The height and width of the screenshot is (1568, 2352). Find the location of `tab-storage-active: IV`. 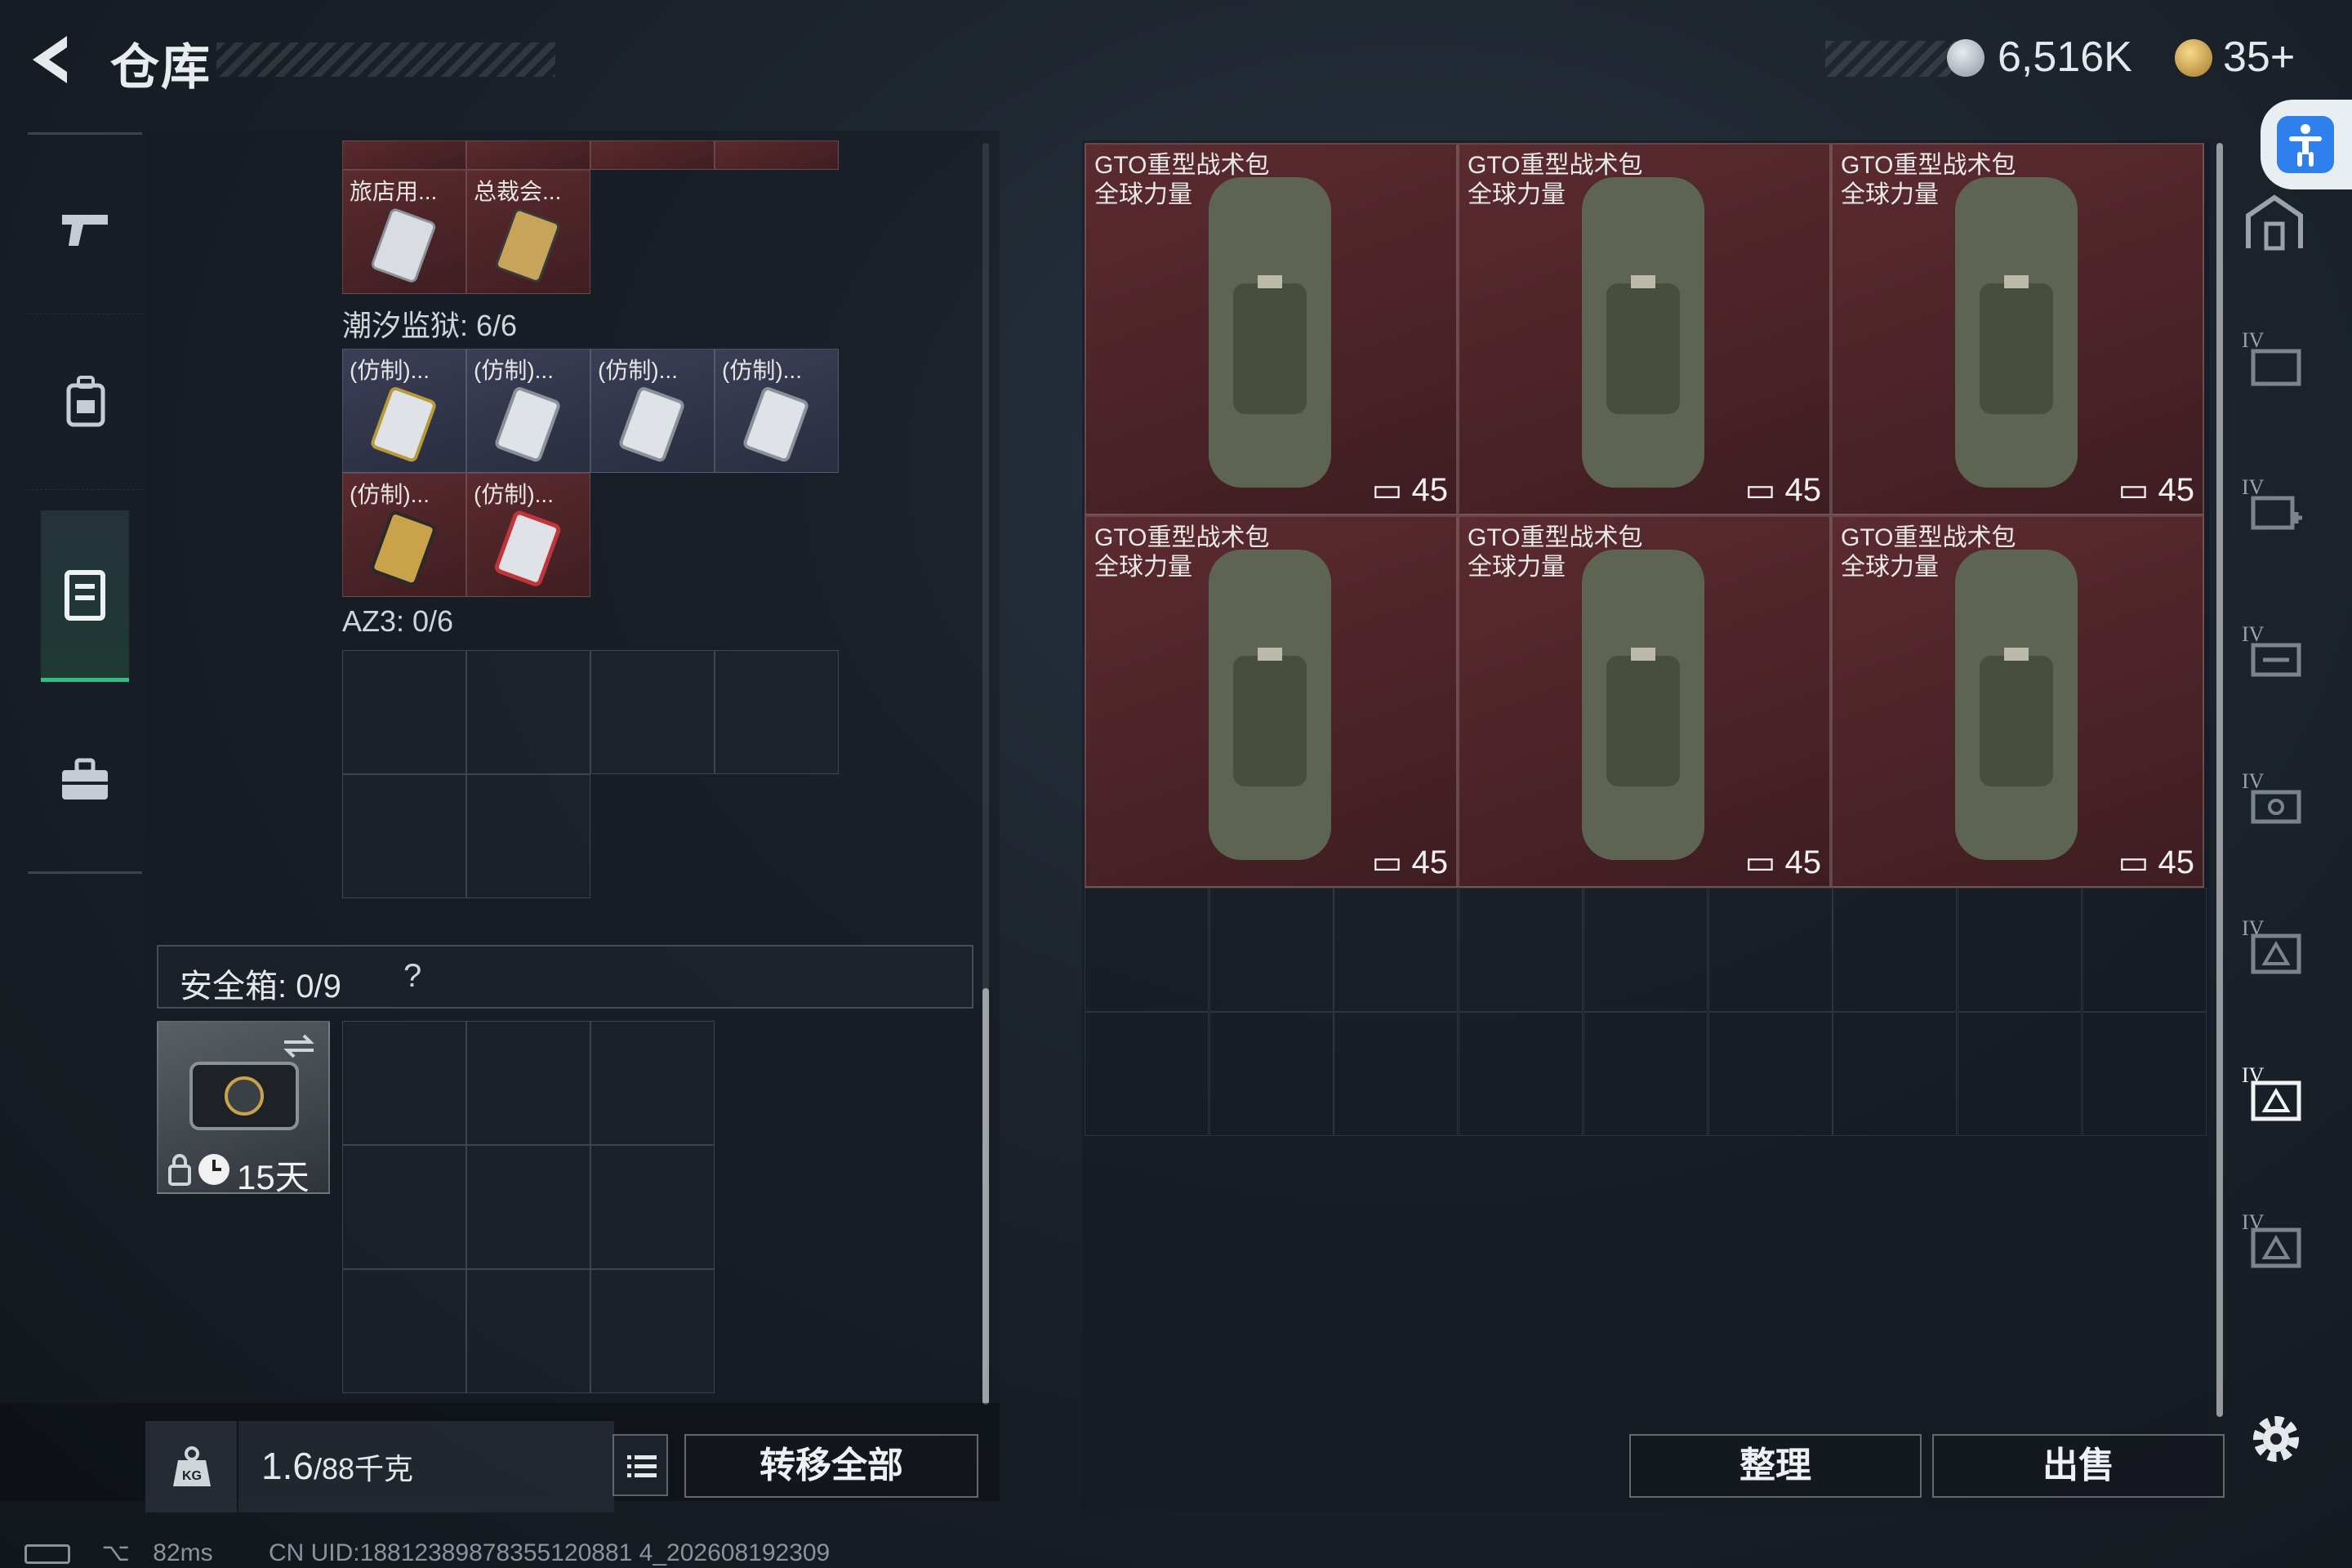

tab-storage-active: IV is located at coordinates (2274, 1119).